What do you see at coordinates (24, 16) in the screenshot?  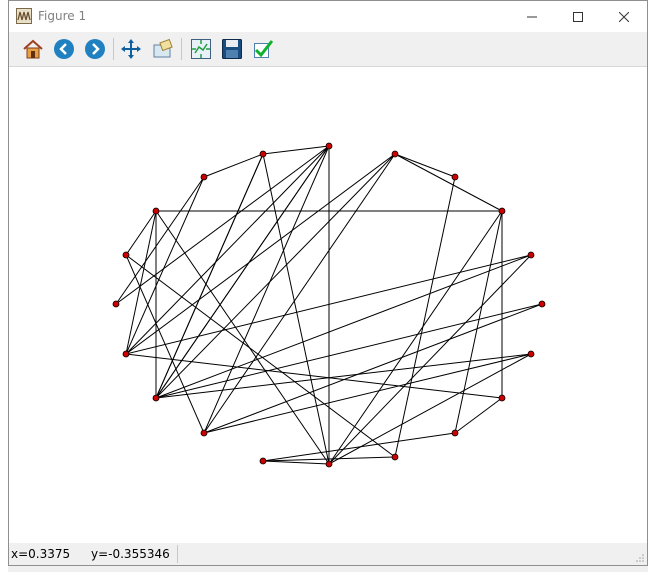 I see `matplotlib-icon` at bounding box center [24, 16].